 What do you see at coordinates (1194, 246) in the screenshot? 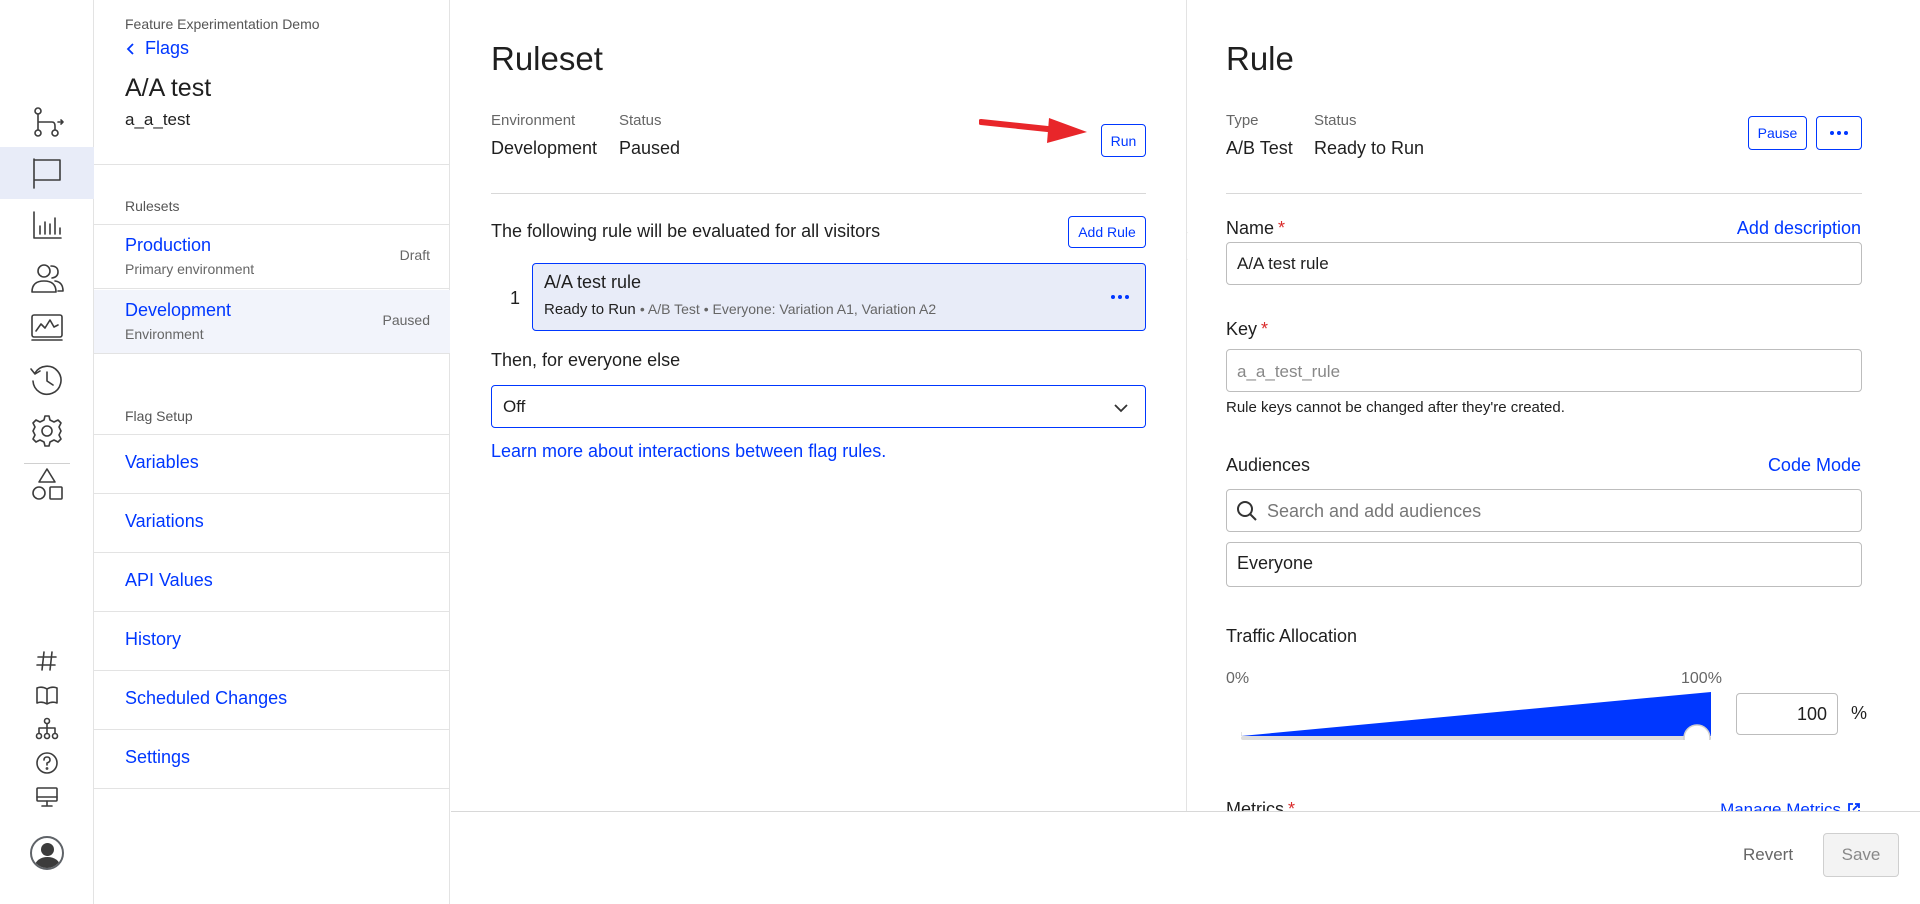
I see `panel-notch` at bounding box center [1194, 246].